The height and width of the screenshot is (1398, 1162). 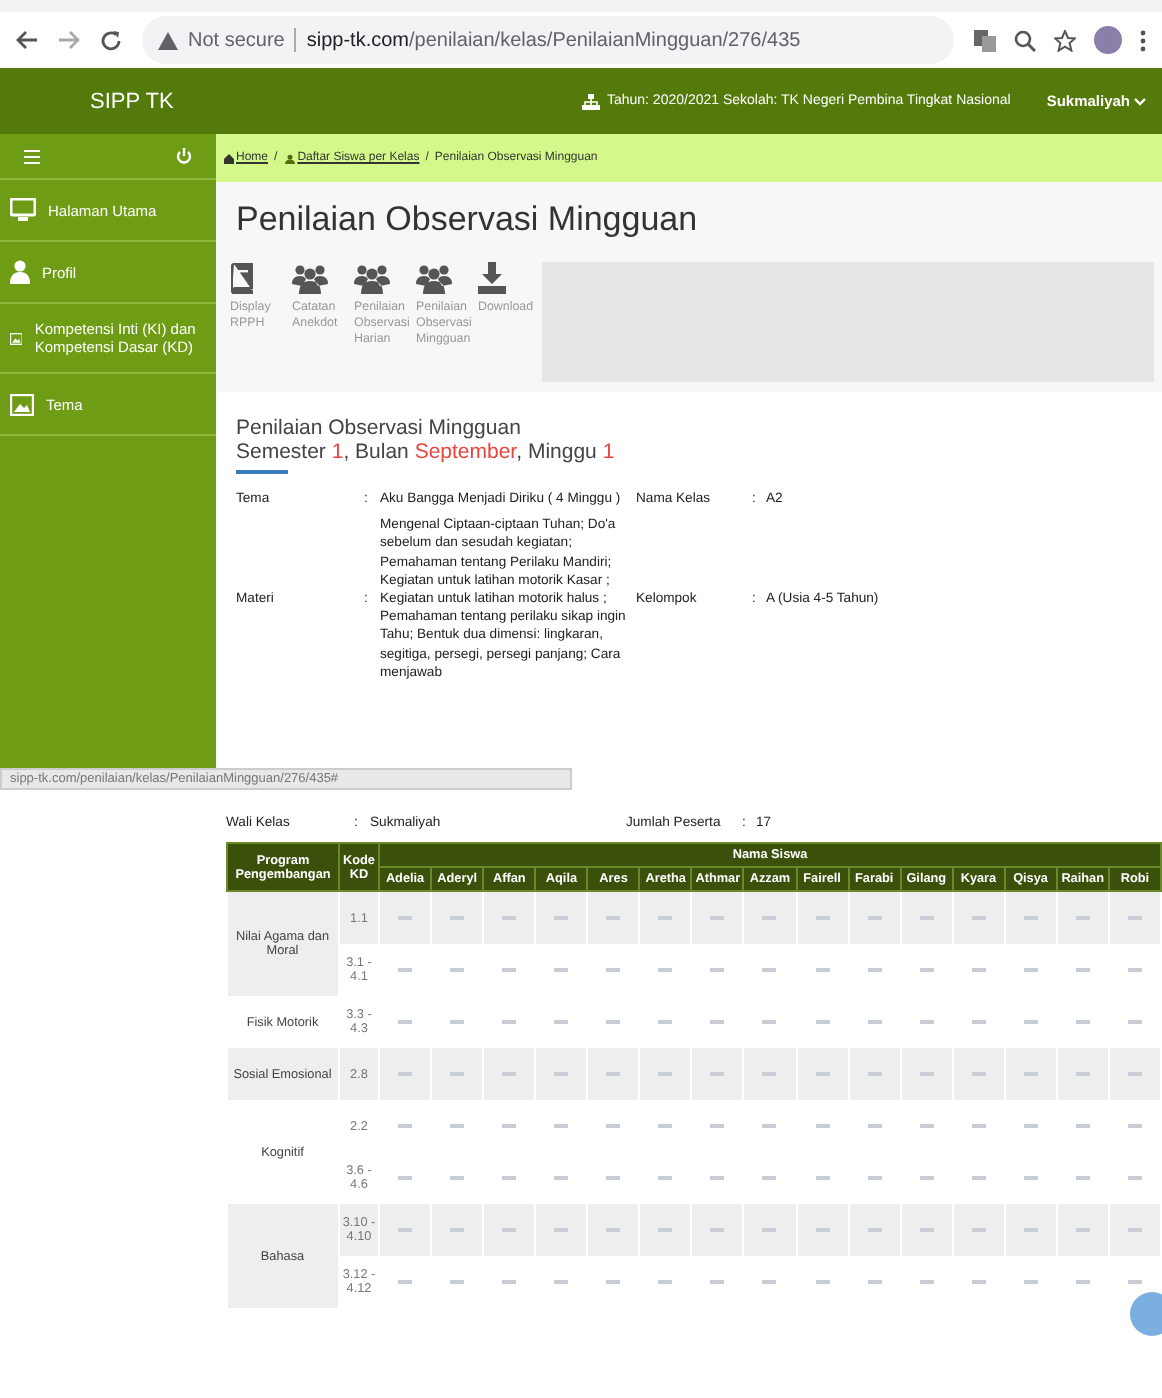 I want to click on reload-icon, so click(x=111, y=40).